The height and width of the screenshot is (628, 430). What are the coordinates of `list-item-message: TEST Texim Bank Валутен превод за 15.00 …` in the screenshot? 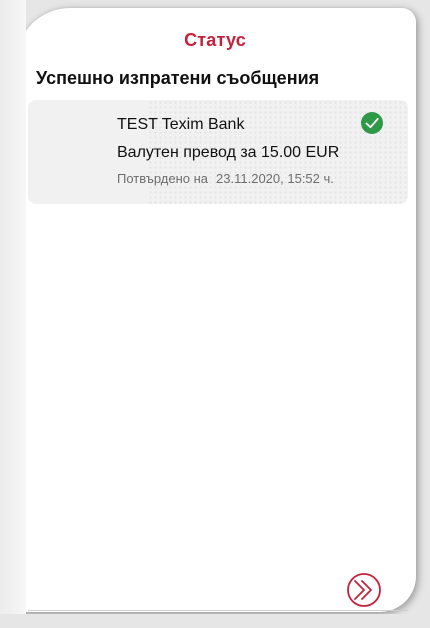 It's located at (218, 152).